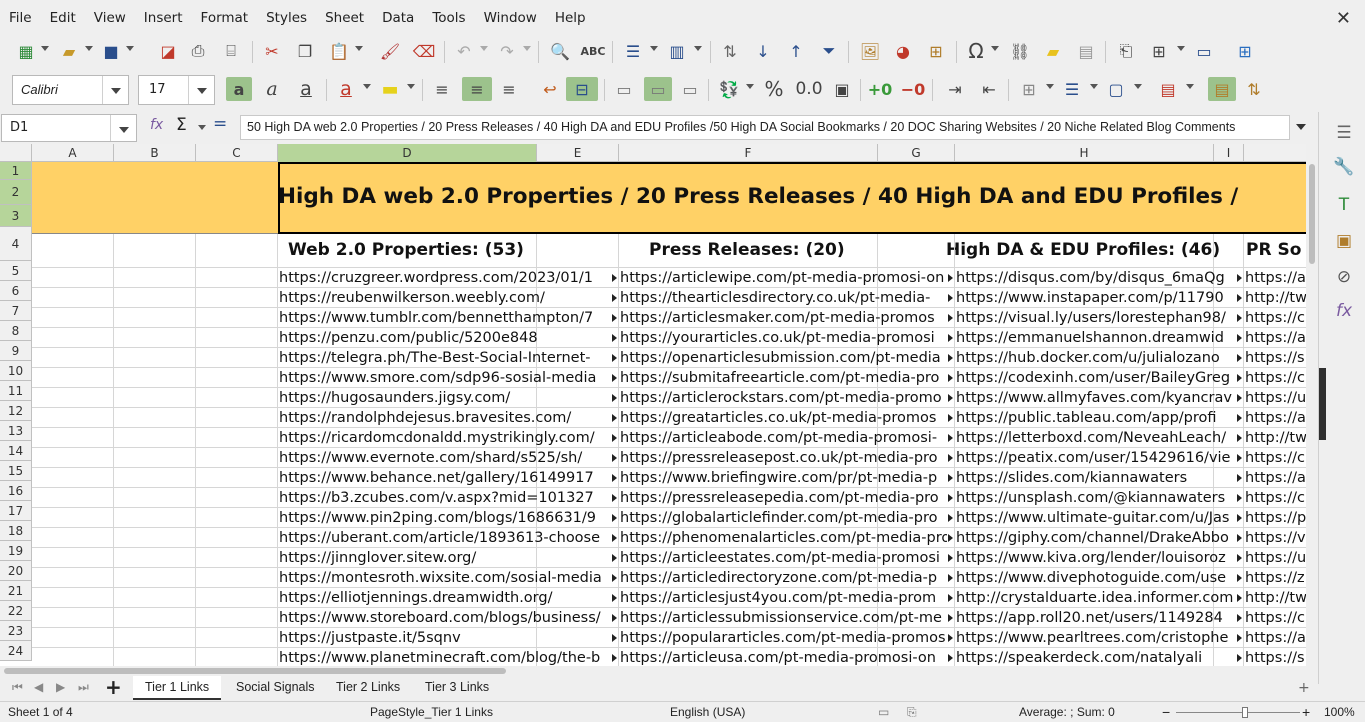  Describe the element at coordinates (176, 90) in the screenshot. I see `font-size-combo: 17` at that location.